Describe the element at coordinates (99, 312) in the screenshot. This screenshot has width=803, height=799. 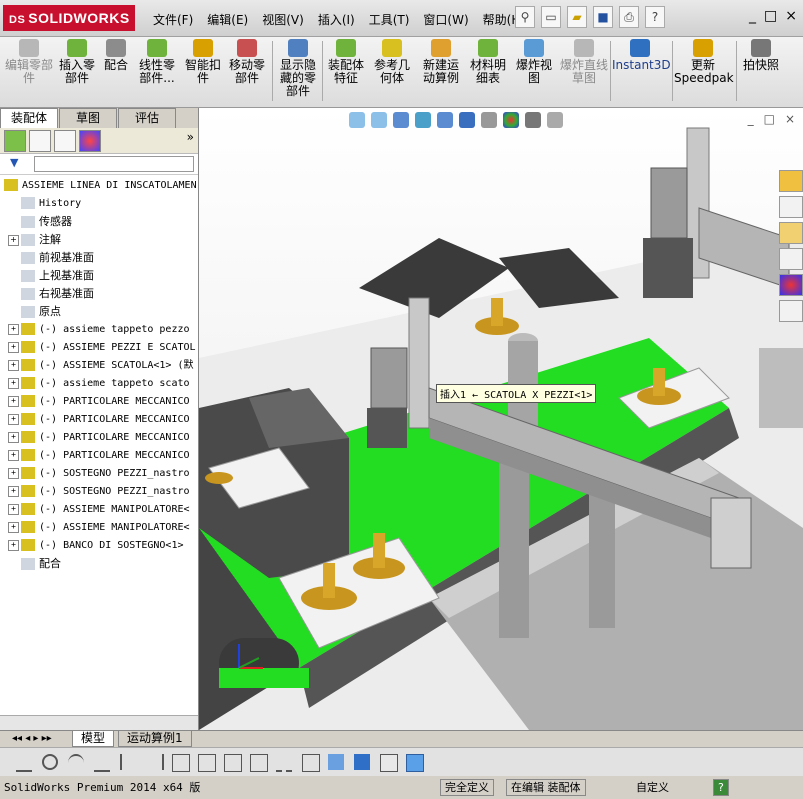
I see `tree-item: 原点` at that location.